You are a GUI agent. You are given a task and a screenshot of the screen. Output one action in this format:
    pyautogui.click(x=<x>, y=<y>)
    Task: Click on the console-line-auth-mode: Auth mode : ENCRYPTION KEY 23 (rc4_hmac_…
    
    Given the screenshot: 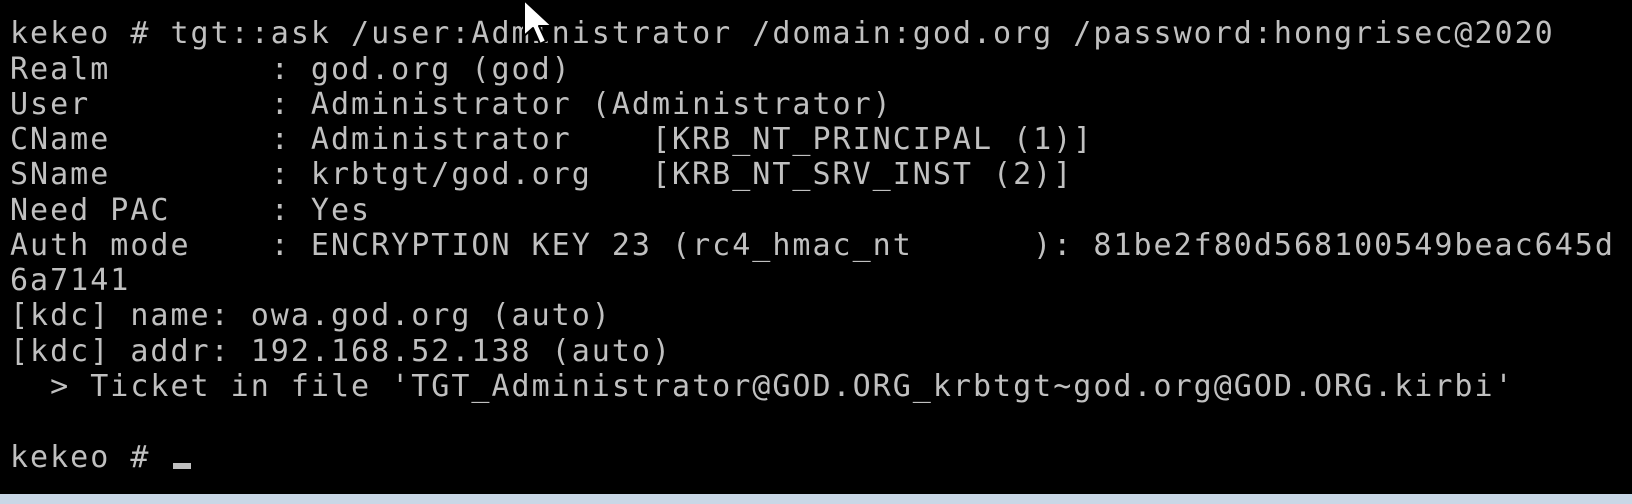 What is the action you would take?
    pyautogui.click(x=812, y=245)
    